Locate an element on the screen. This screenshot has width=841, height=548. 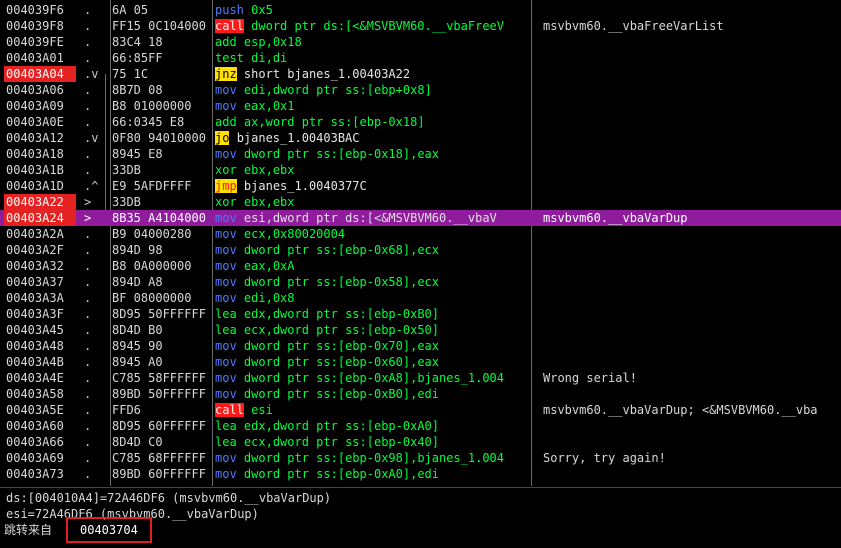
address-cell: 004039F8 is located at coordinates (41, 26).